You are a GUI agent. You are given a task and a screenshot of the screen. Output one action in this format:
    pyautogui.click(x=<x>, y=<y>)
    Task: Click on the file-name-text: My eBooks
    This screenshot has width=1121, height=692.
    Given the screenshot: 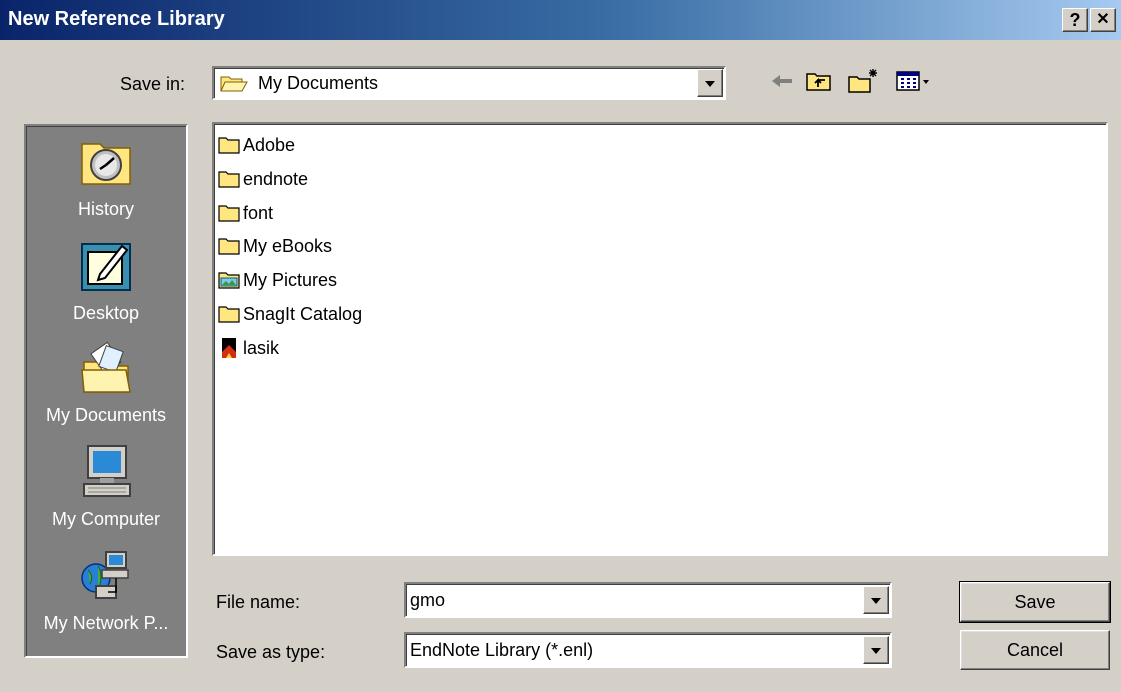 What is the action you would take?
    pyautogui.click(x=288, y=245)
    